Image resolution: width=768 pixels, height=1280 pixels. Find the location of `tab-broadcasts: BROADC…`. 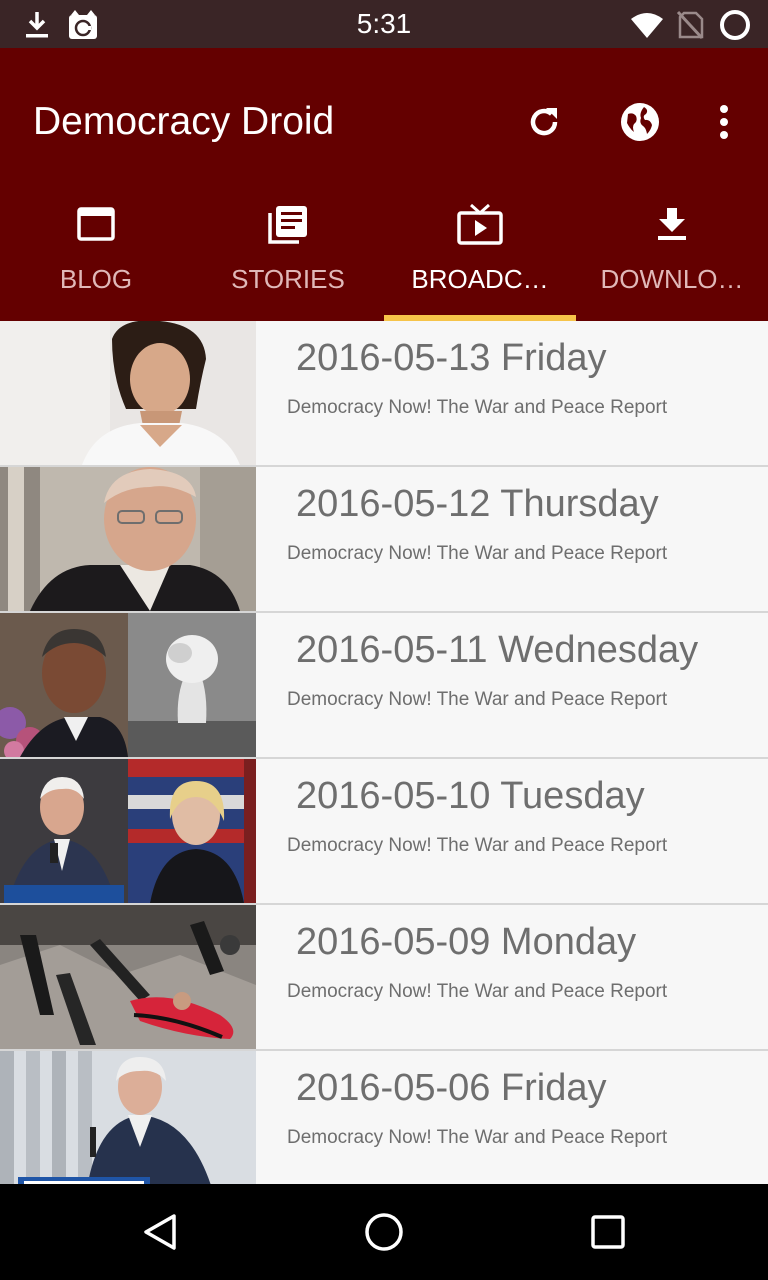

tab-broadcasts: BROADC… is located at coordinates (480, 248).